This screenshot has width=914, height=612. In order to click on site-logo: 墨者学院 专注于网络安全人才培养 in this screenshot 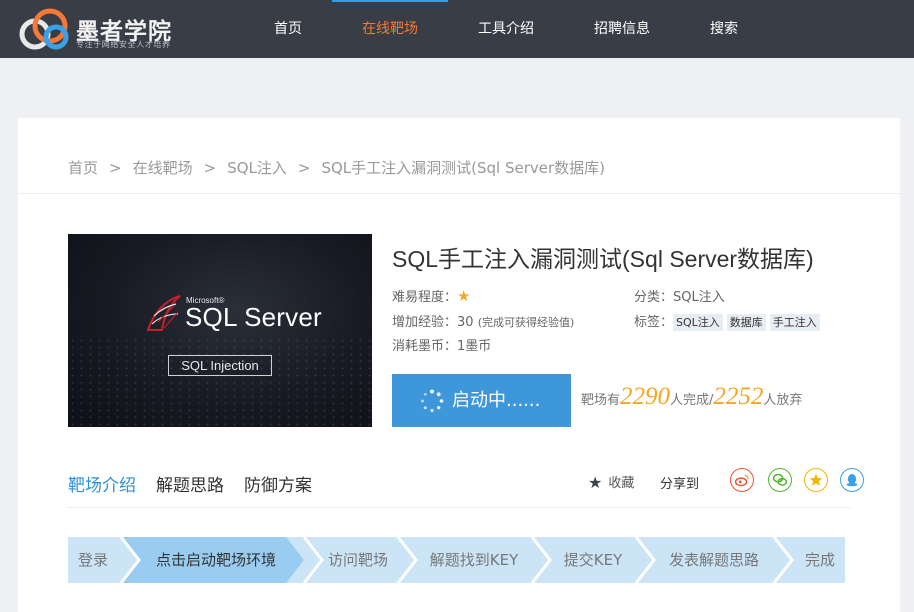, I will do `click(108, 29)`.